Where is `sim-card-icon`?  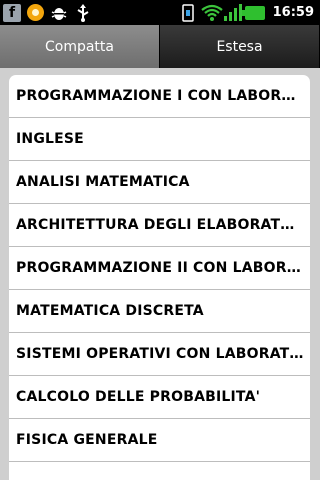
sim-card-icon is located at coordinates (188, 12).